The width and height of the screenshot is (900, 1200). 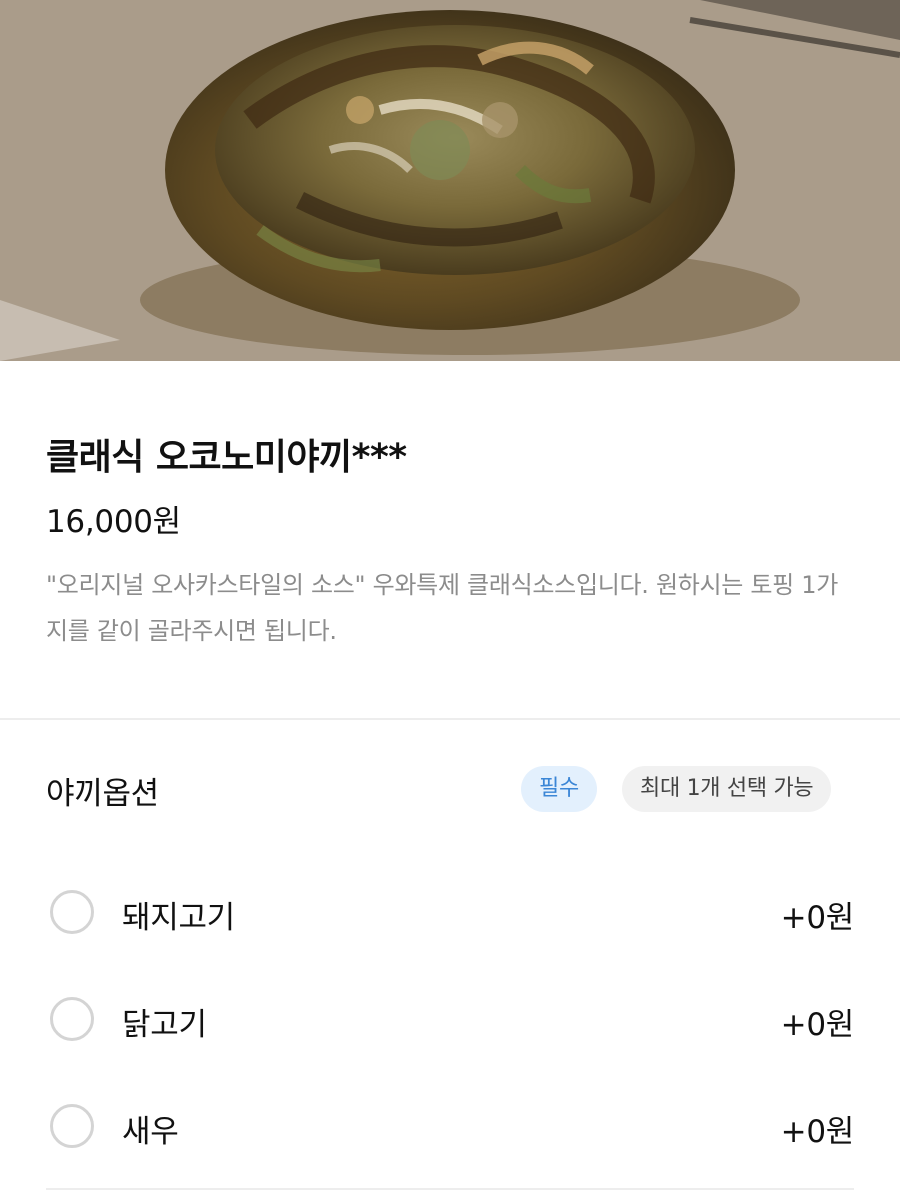 I want to click on option-label: 돼지고기, so click(x=178, y=918).